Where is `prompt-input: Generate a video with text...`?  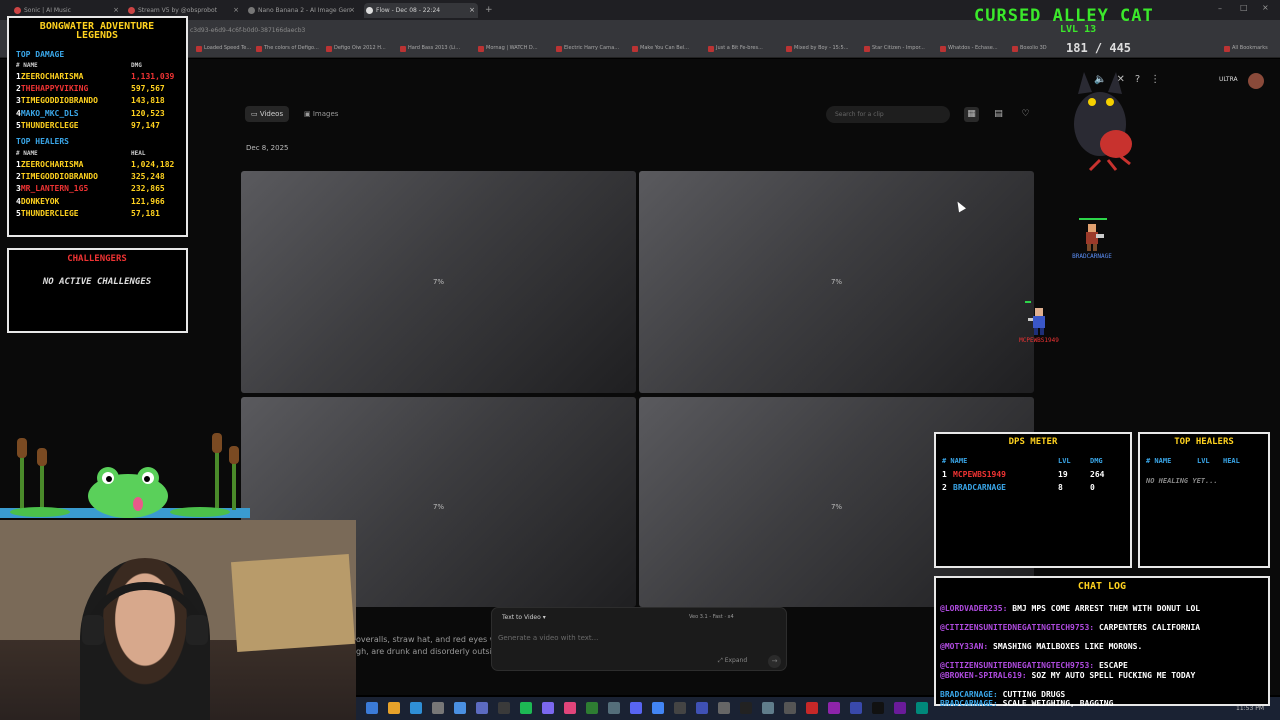 prompt-input: Generate a video with text... is located at coordinates (548, 638).